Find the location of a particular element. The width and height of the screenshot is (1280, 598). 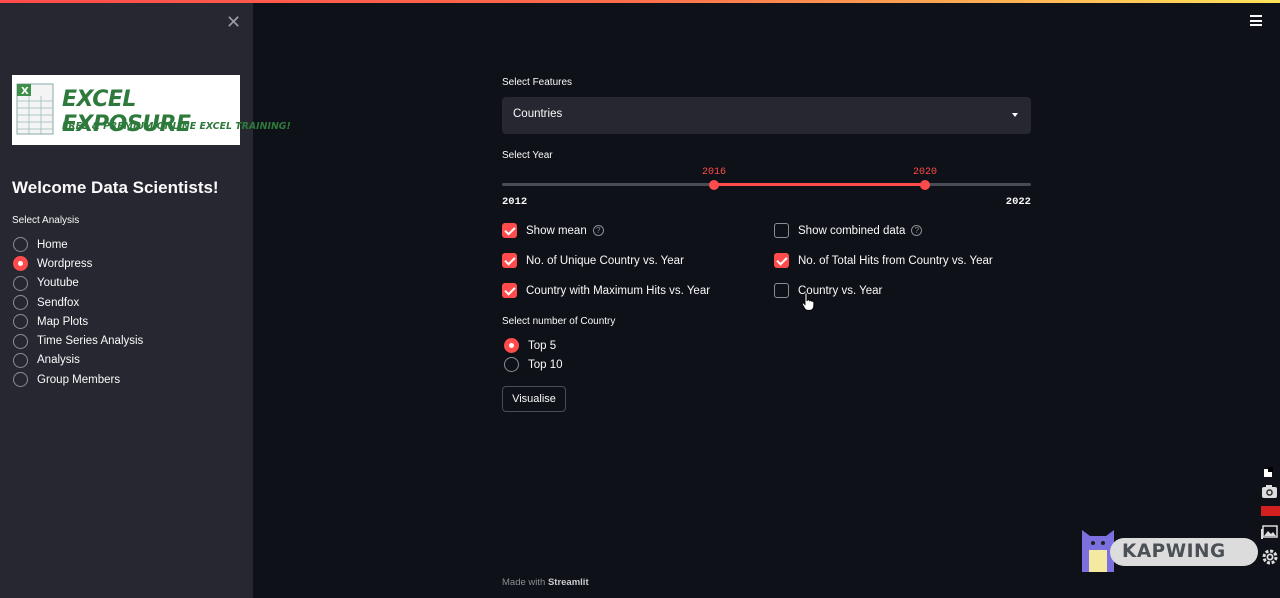

checkbox-label: No. of Unique Country vs. Year is located at coordinates (605, 260).